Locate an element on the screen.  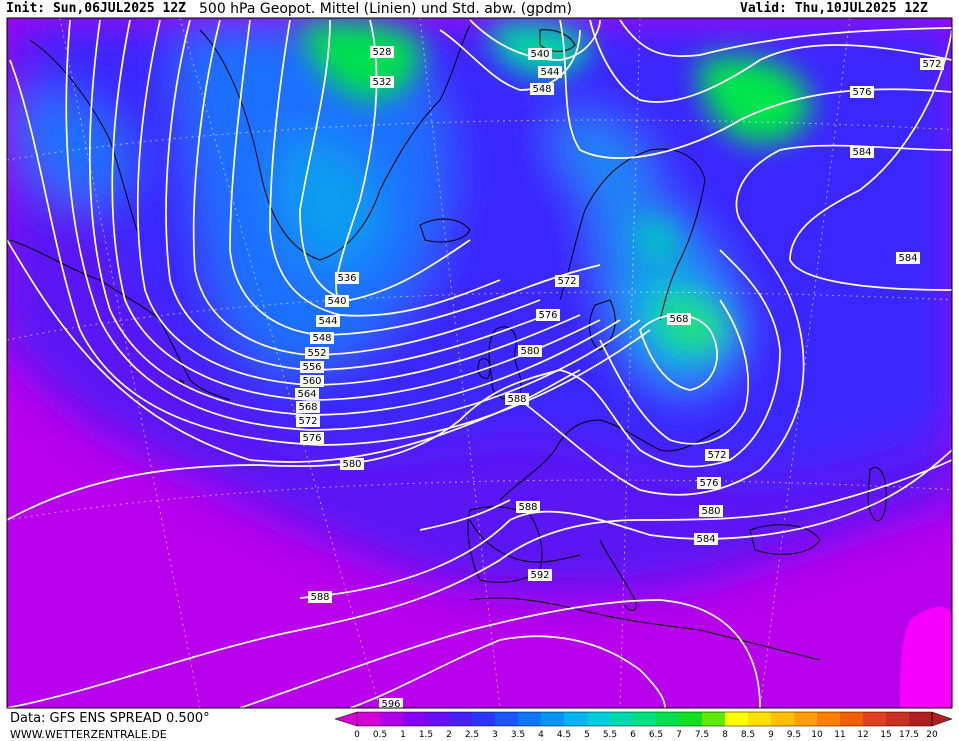
colorbar-tick-label: 3 is located at coordinates (495, 735).